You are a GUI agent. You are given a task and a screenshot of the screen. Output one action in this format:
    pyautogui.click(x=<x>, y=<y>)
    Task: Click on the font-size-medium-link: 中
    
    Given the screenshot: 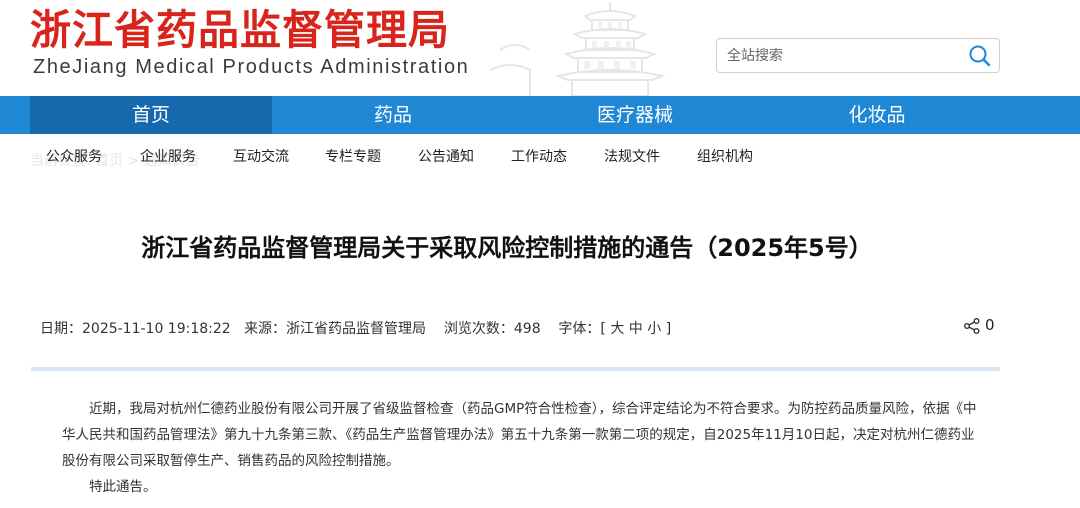 What is the action you would take?
    pyautogui.click(x=636, y=329)
    